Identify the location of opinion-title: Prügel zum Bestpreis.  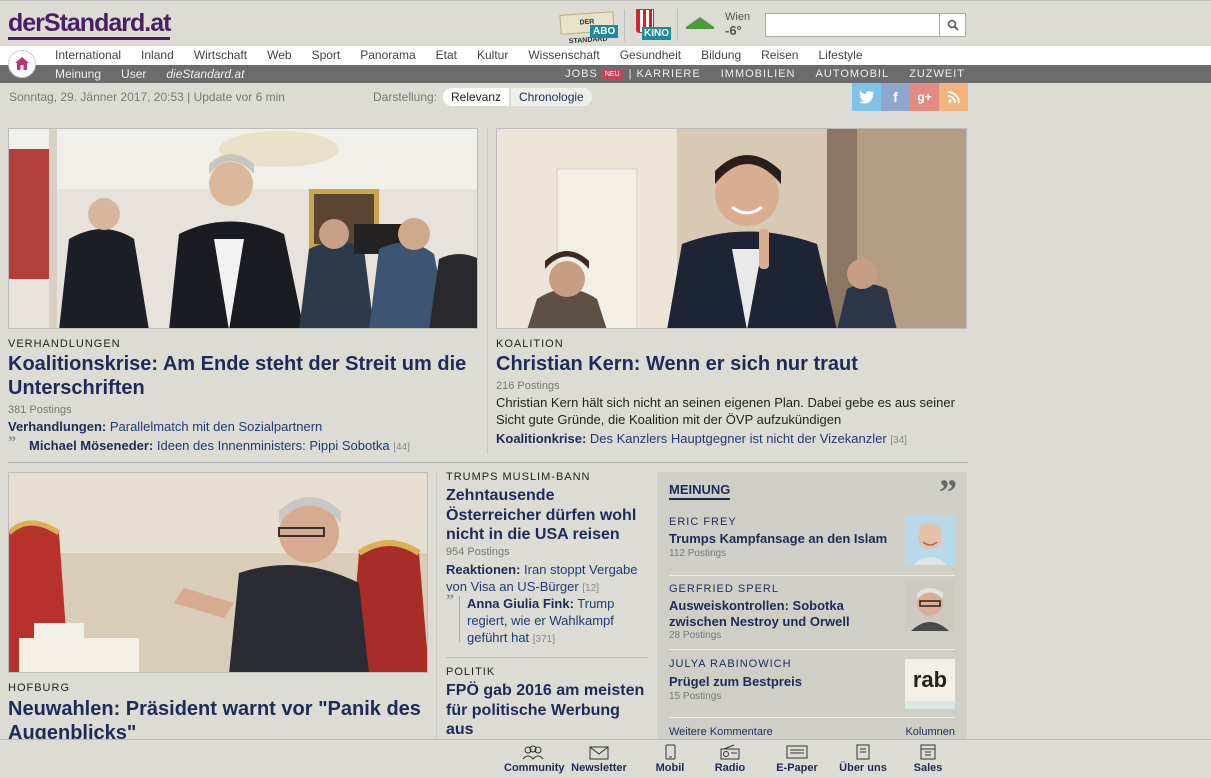
(735, 681).